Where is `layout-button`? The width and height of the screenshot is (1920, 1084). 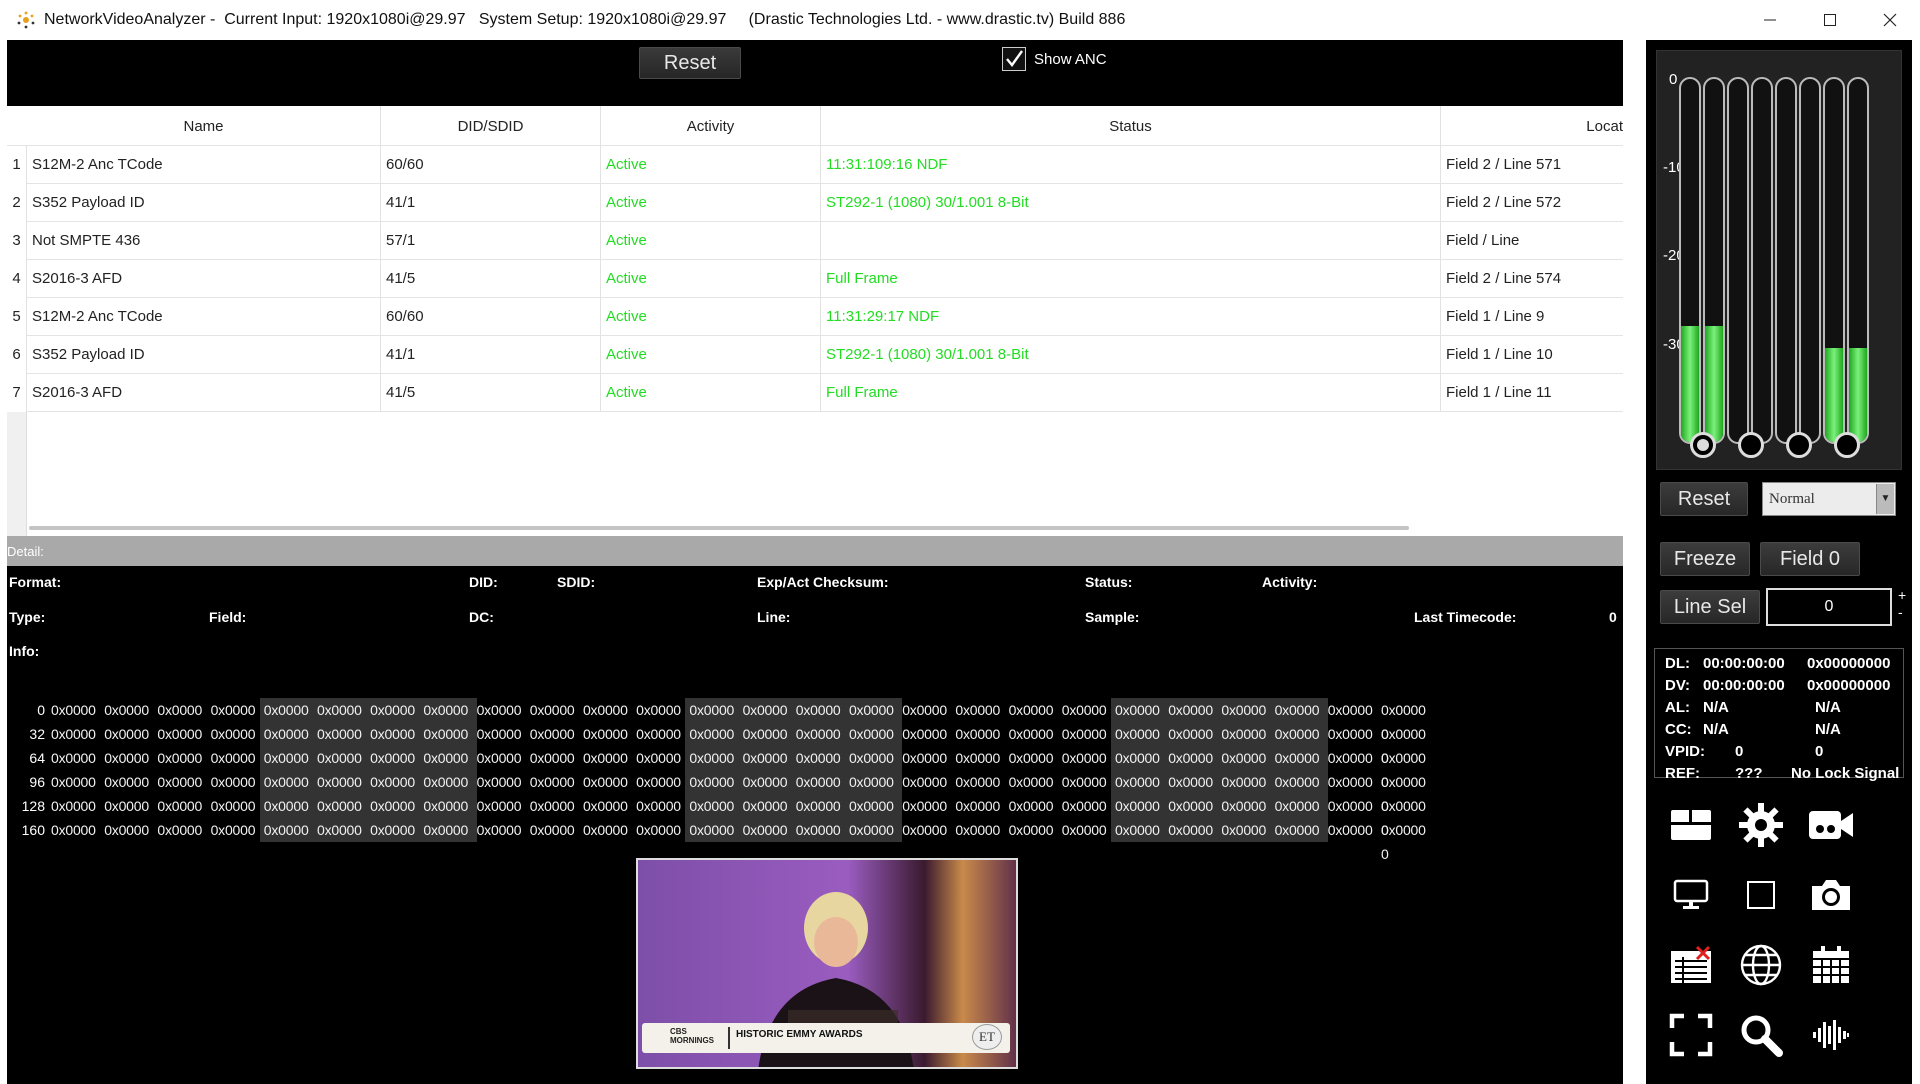
layout-button is located at coordinates (1691, 825).